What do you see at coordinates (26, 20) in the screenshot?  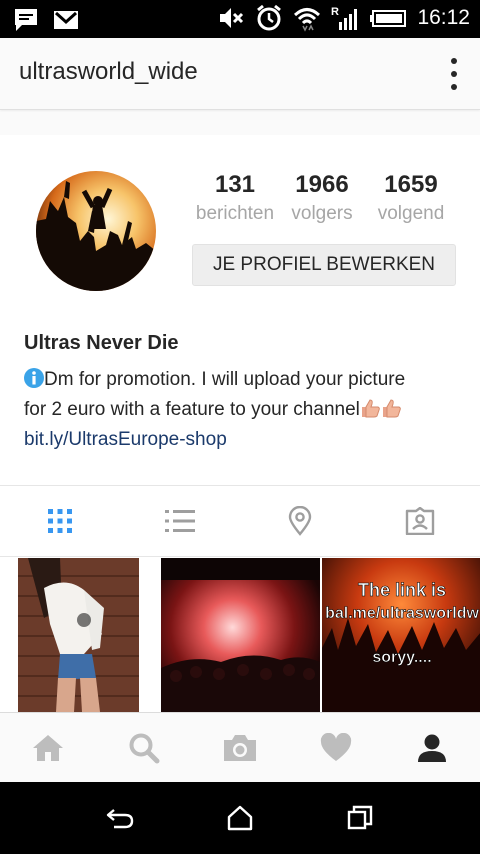 I see `message-icon` at bounding box center [26, 20].